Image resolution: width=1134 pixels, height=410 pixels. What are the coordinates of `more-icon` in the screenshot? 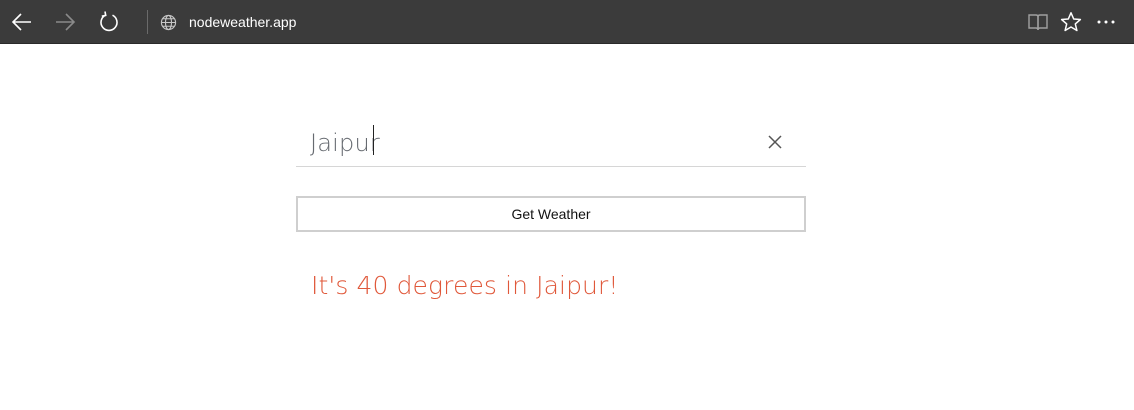 It's located at (1106, 22).